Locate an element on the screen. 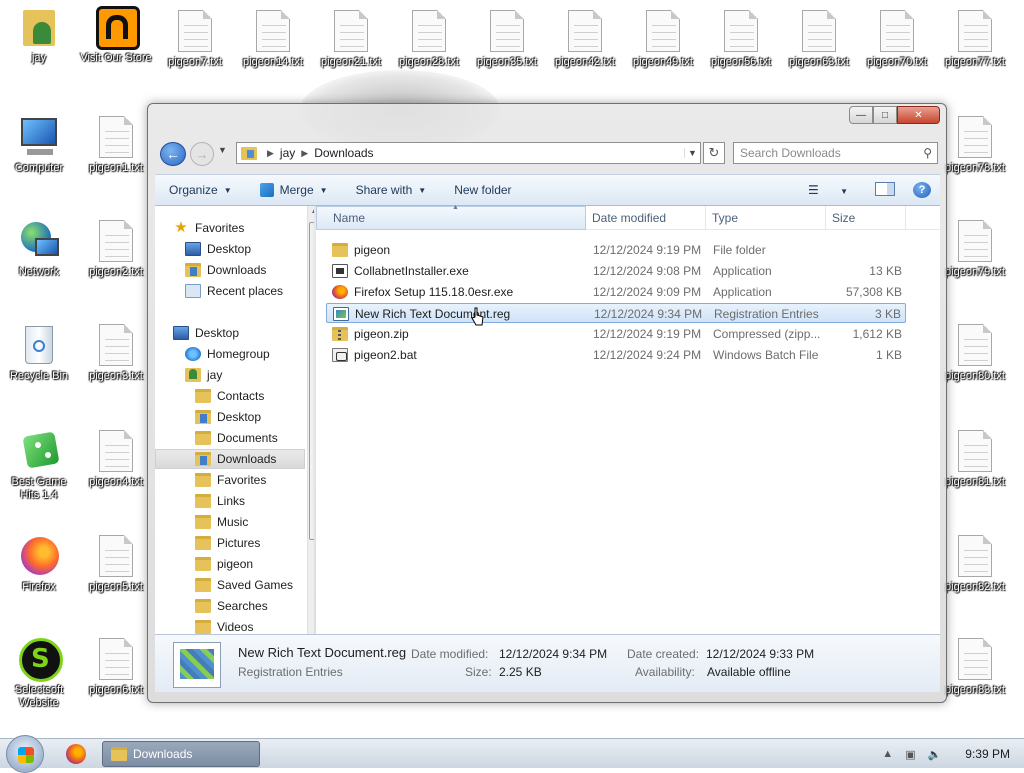  desktop-icon-pigeon63: pigeon63.txt is located at coordinates (819, 39).